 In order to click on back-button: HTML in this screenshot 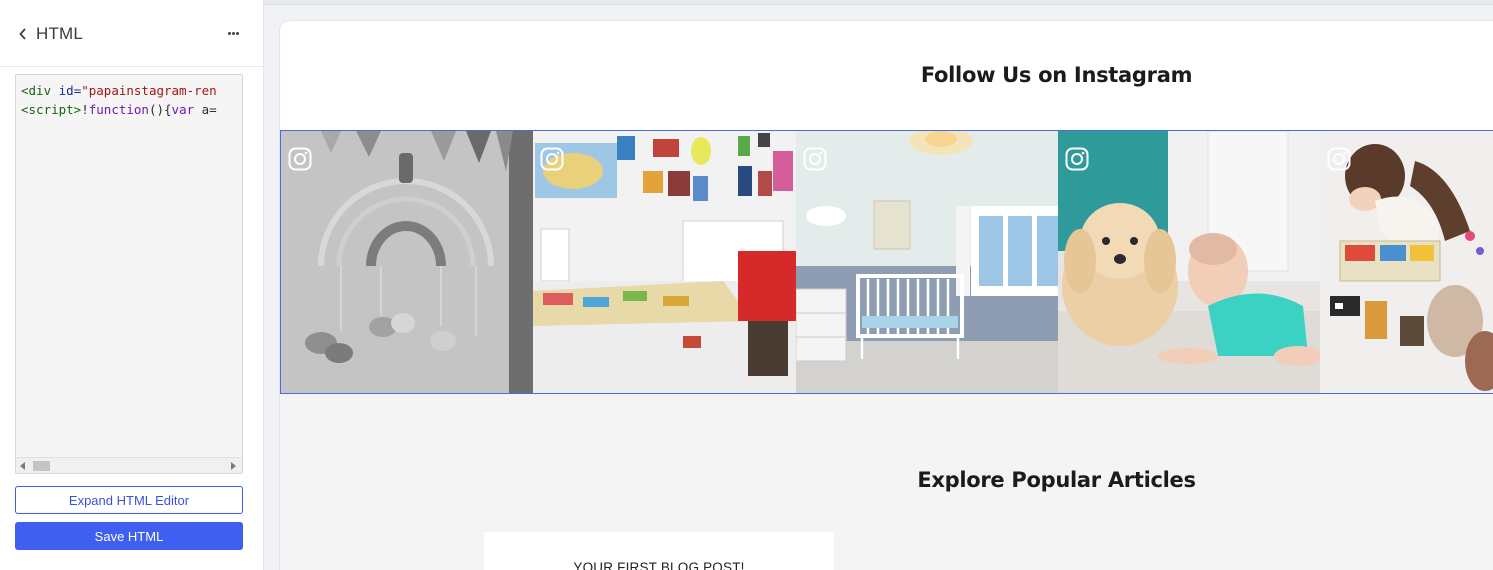, I will do `click(50, 34)`.